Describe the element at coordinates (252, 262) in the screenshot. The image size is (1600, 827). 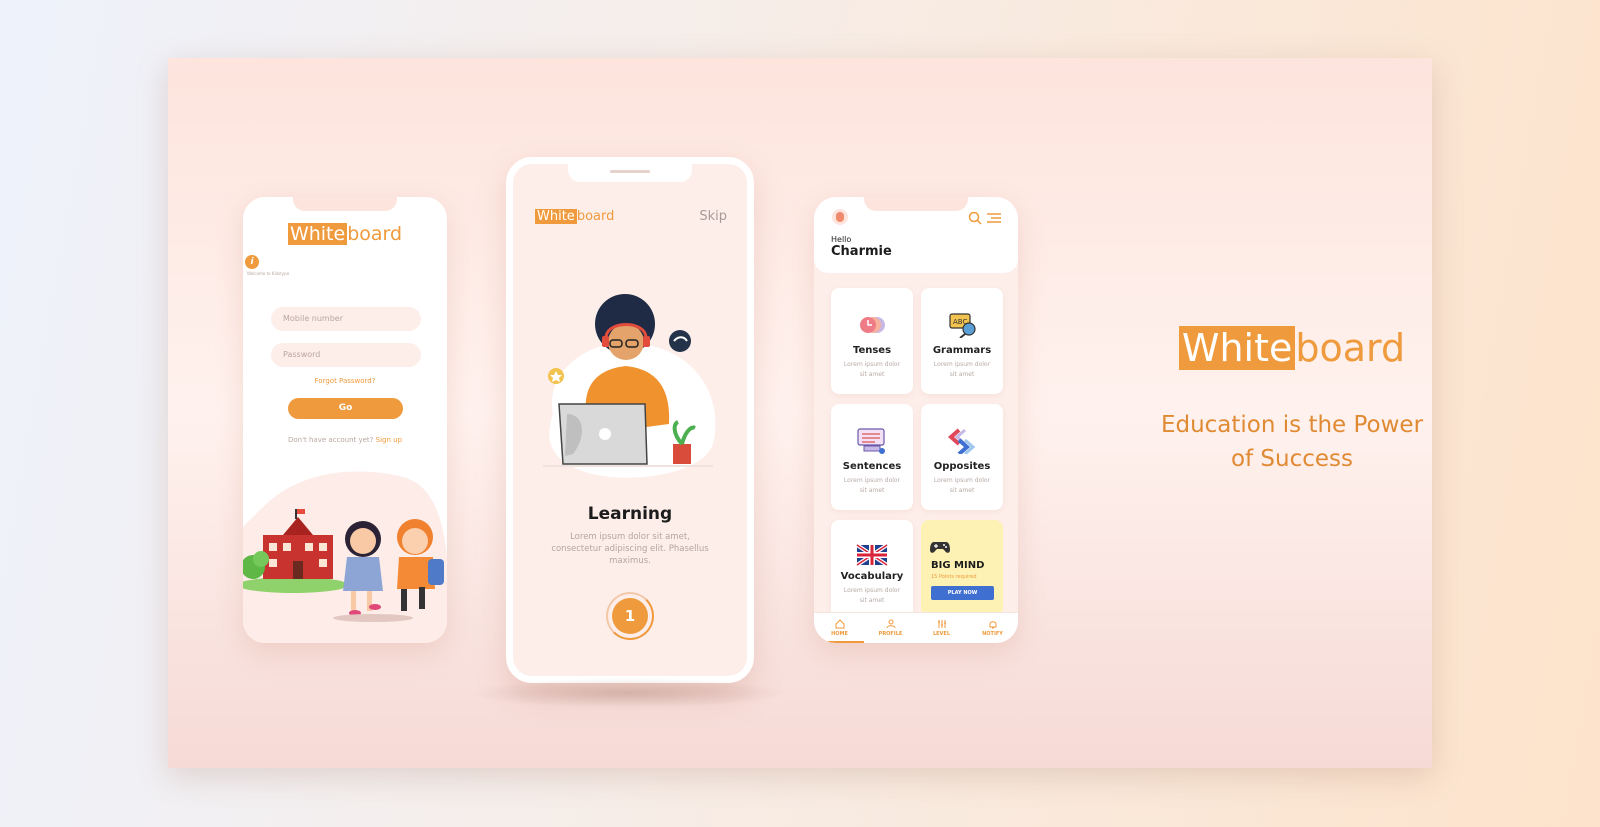
I see `info-icon: i` at that location.